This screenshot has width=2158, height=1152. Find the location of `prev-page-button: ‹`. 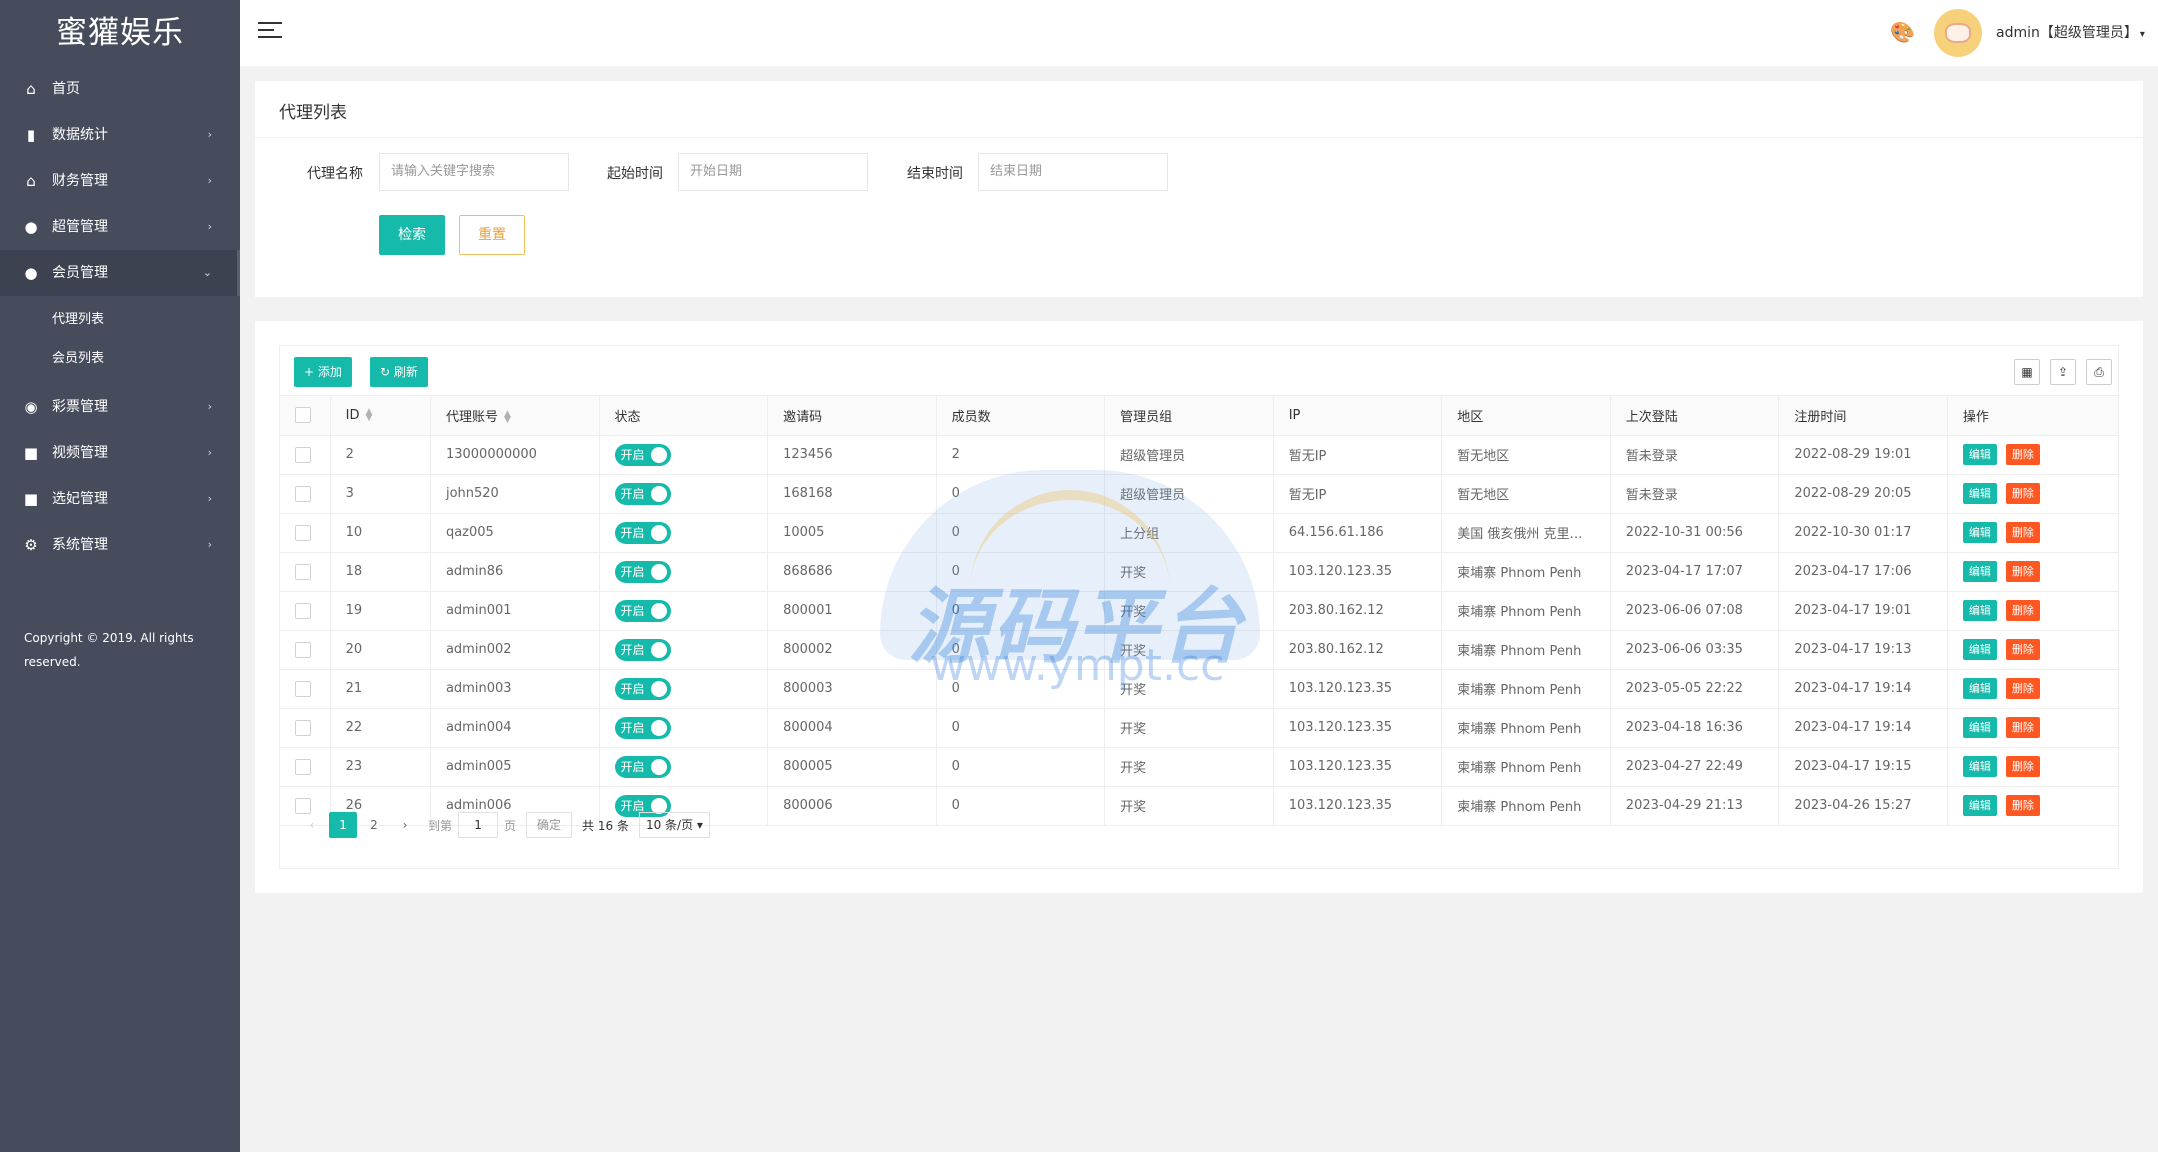

prev-page-button: ‹ is located at coordinates (312, 825).